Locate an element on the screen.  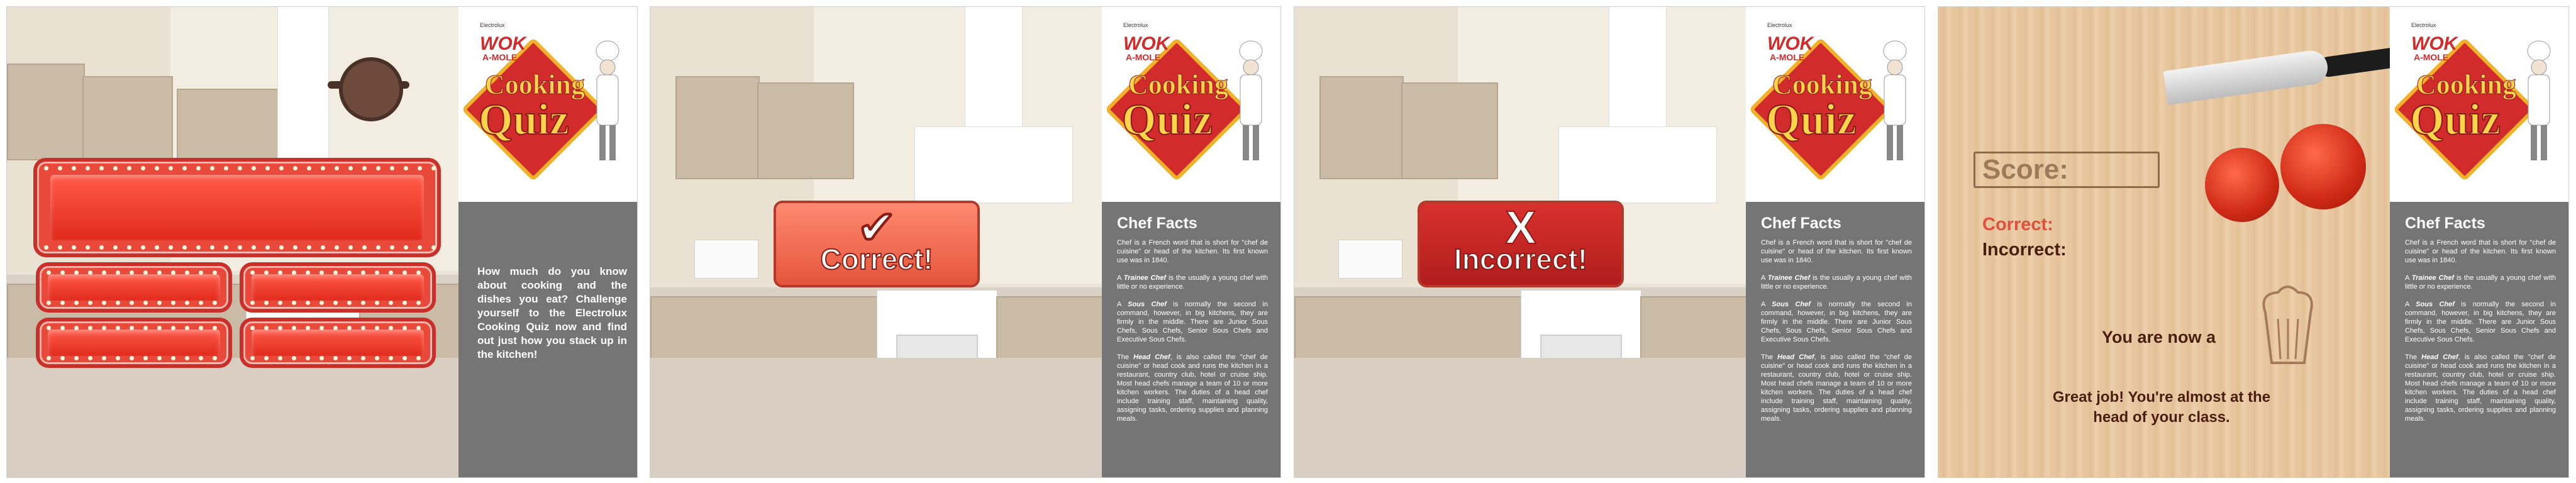
rank-text: You are now a is located at coordinates (2159, 337).